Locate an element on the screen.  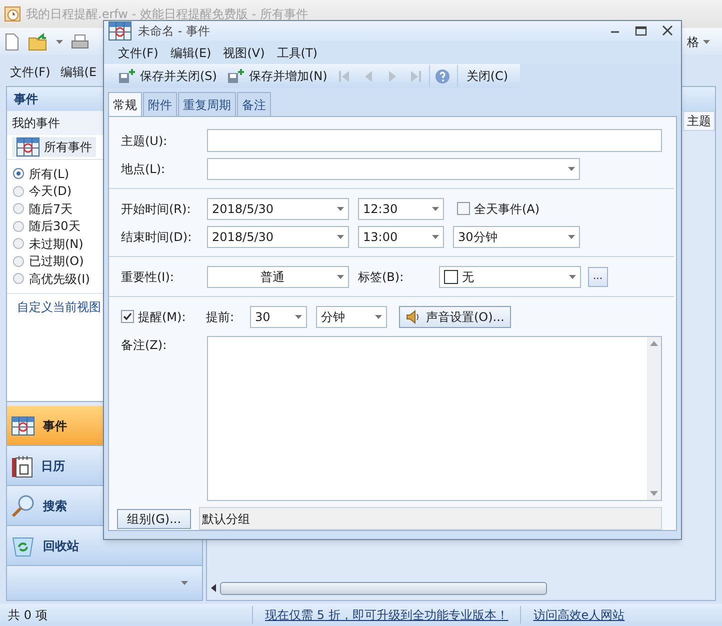
field-label: 标签(B): is located at coordinates (381, 277).